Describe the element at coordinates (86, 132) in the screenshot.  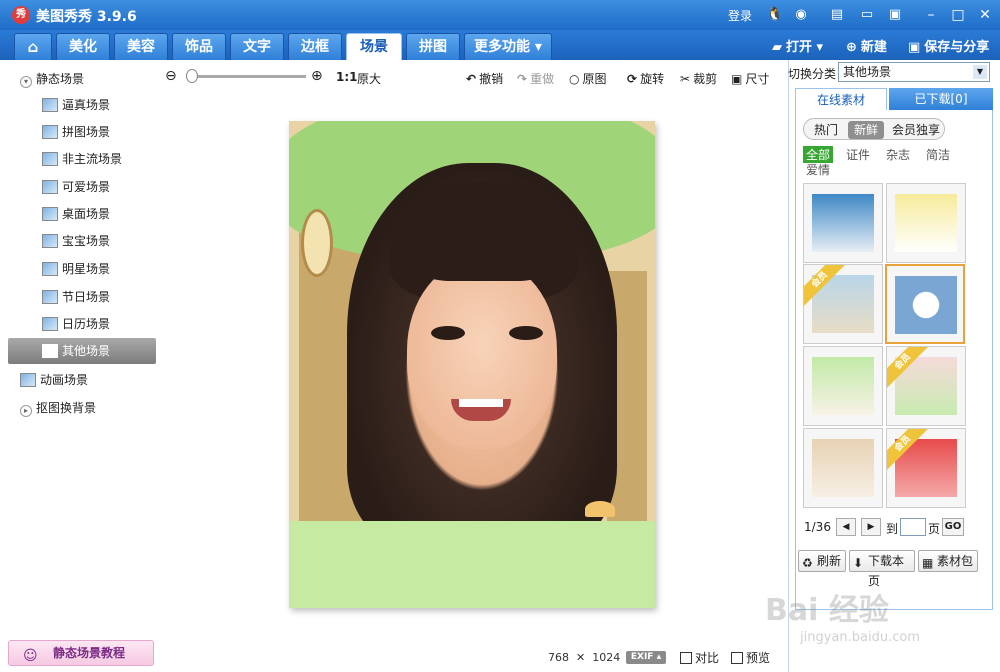
I see `sidebar-item-label: 拼图场景` at that location.